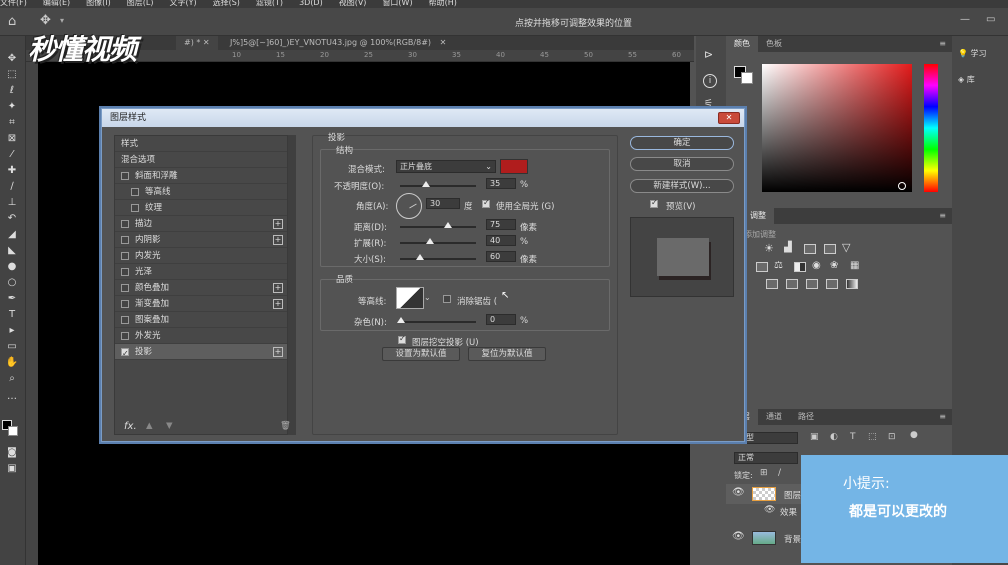 The width and height of the screenshot is (1008, 565). Describe the element at coordinates (438, 241) in the screenshot. I see `spread-slider` at that location.